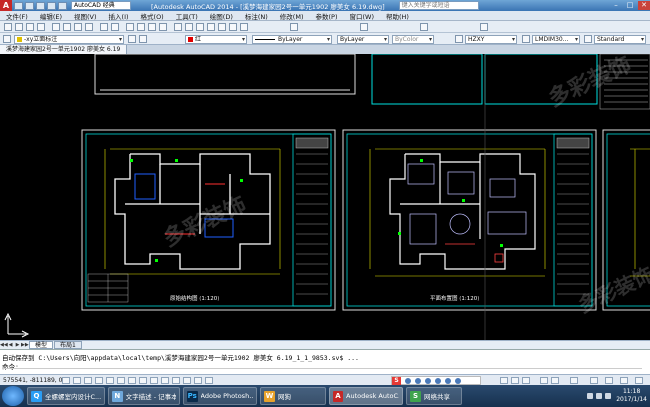 The width and height of the screenshot is (650, 407). Describe the element at coordinates (51, 16) in the screenshot. I see `menu-edit: 编辑(E)` at that location.